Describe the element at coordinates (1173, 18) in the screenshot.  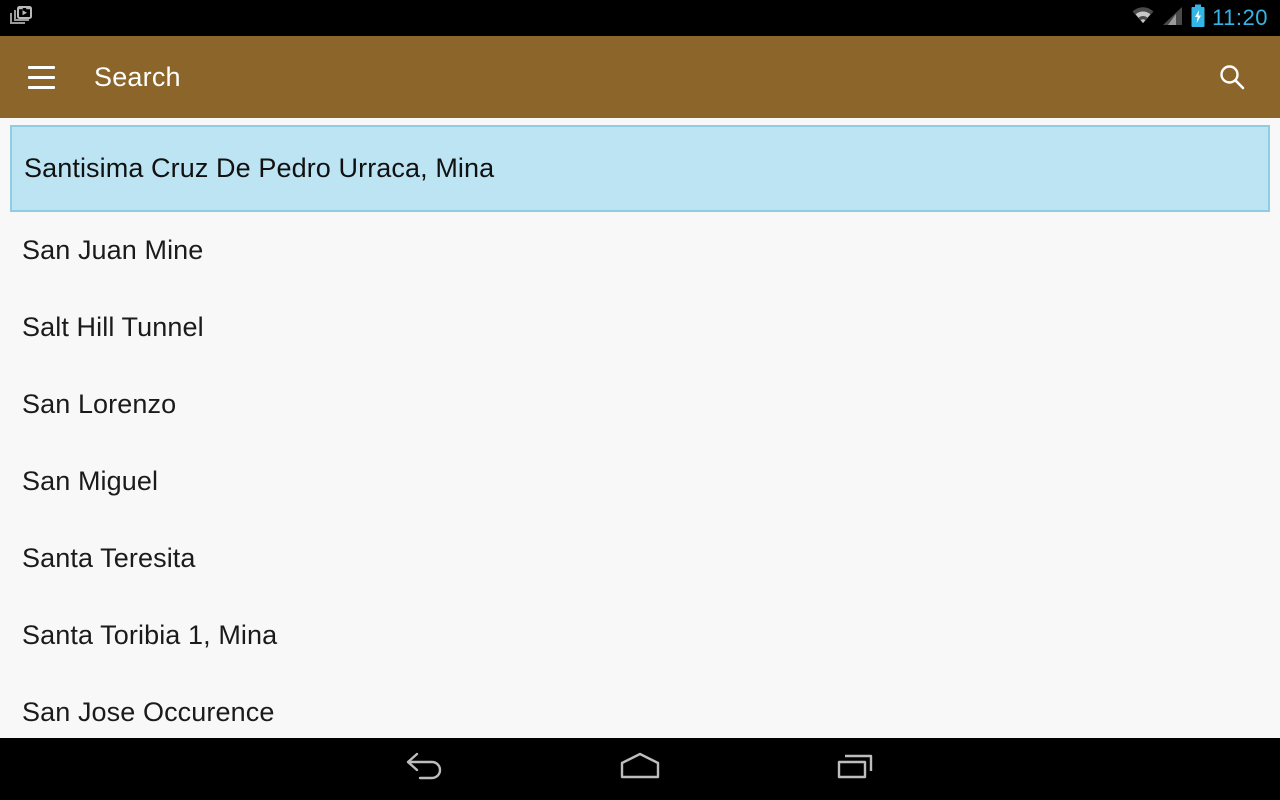
I see `cell-signal-icon` at that location.